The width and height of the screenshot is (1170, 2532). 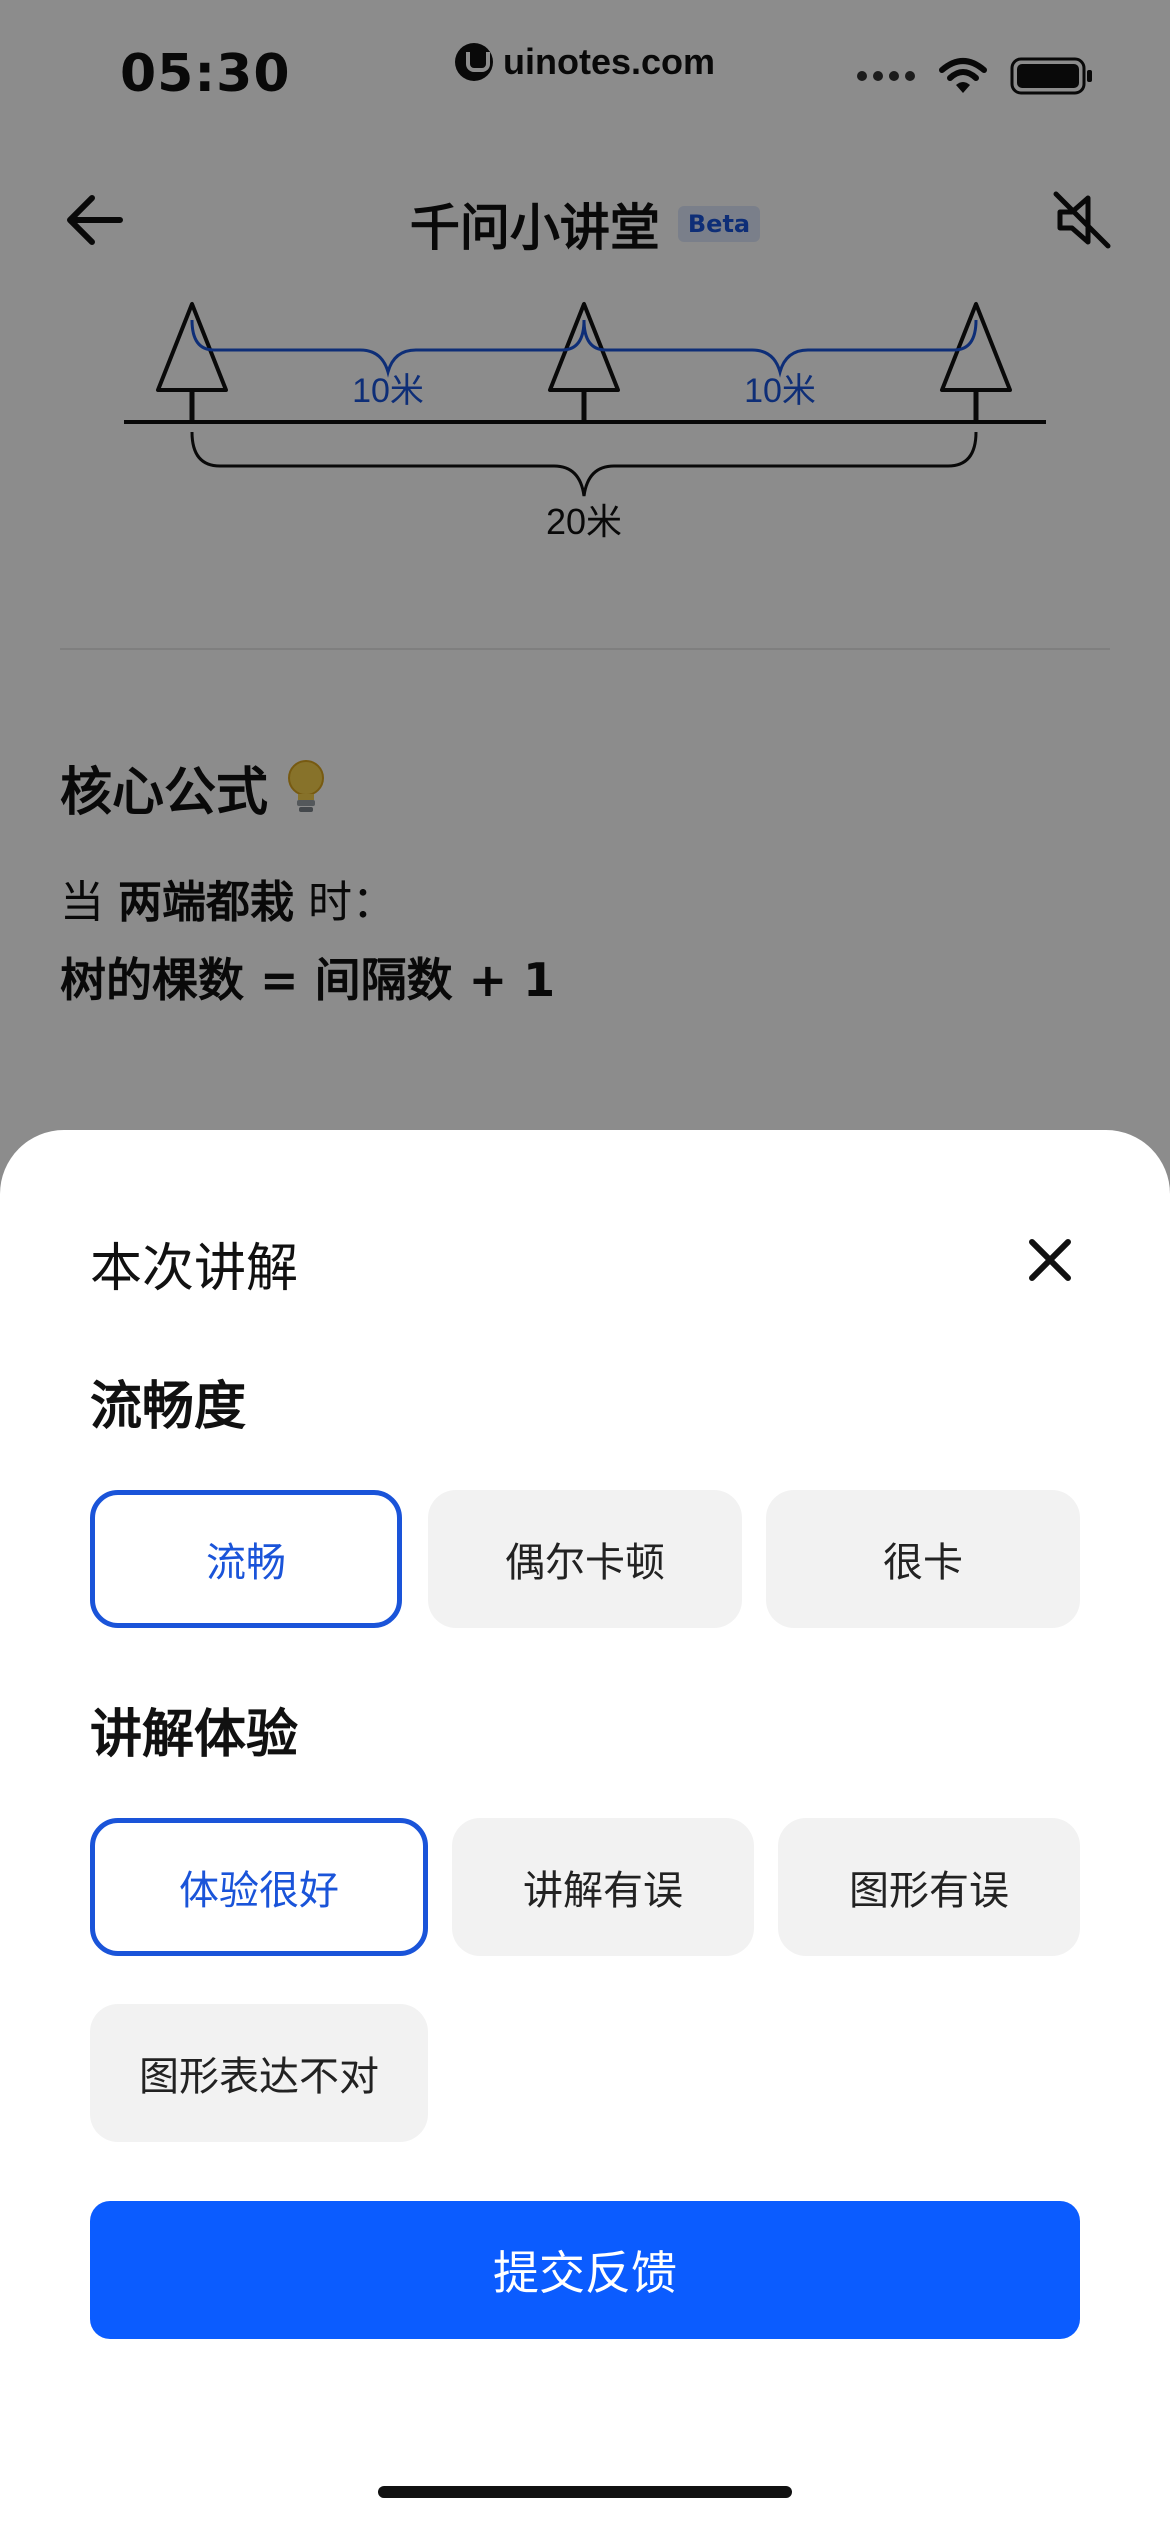 What do you see at coordinates (194, 1269) in the screenshot?
I see `sheet-title: 本次讲解` at bounding box center [194, 1269].